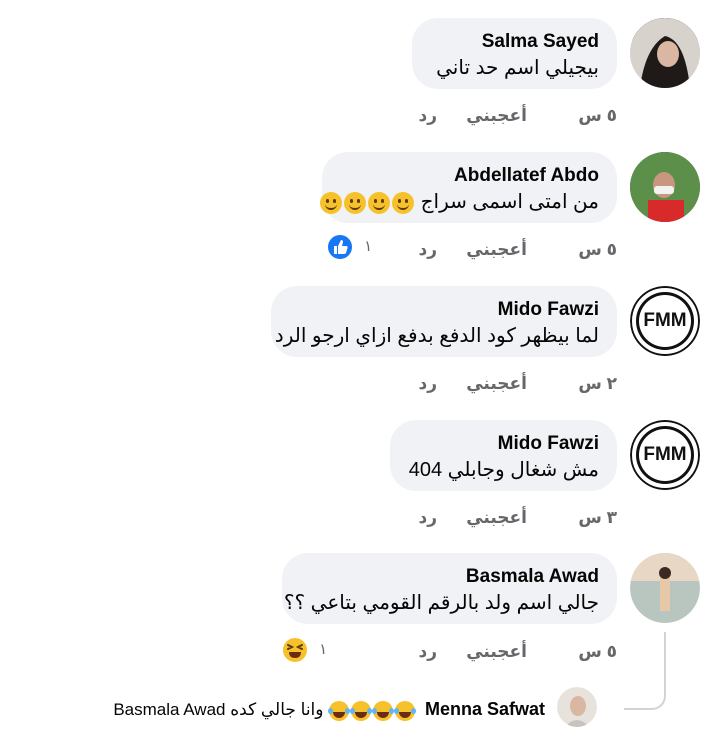 The width and height of the screenshot is (720, 740). I want to click on comment-actions: ٣ س أعجبني رد, so click(517, 518).